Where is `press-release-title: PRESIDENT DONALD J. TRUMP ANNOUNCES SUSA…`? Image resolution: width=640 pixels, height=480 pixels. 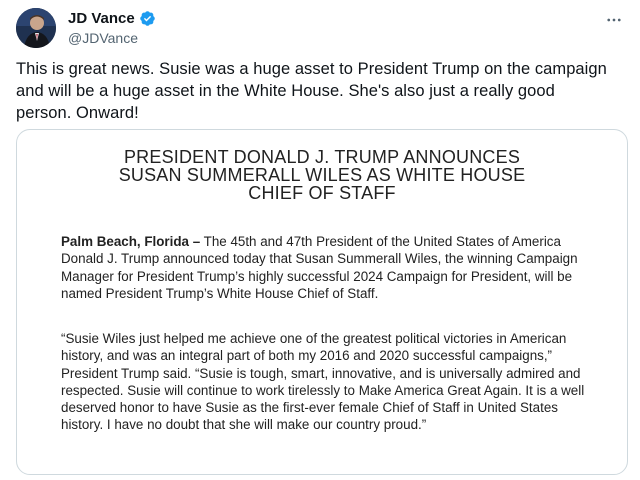
press-release-title: PRESIDENT DONALD J. TRUMP ANNOUNCES SUSA… is located at coordinates (322, 175).